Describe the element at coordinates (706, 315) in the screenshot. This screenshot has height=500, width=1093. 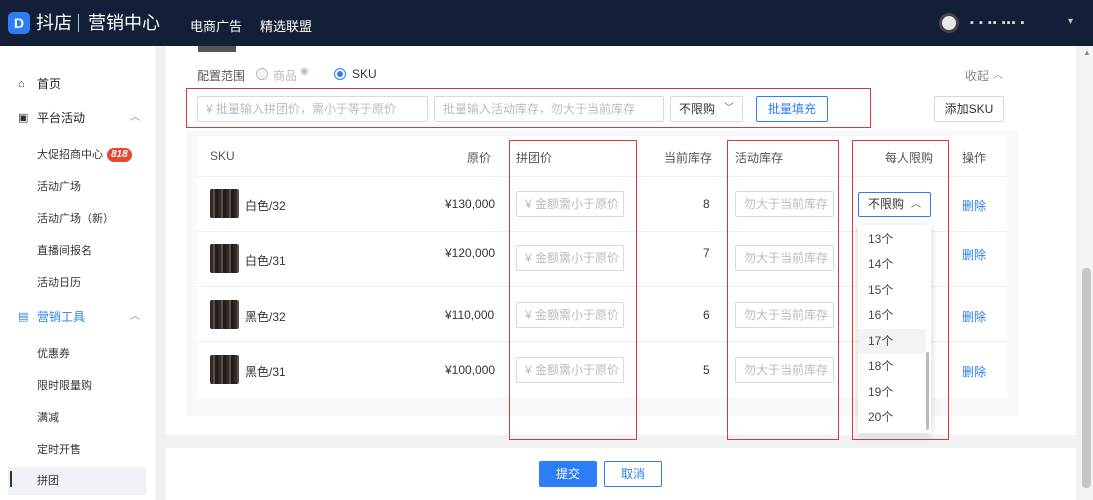
I see `current-stock: 6` at that location.